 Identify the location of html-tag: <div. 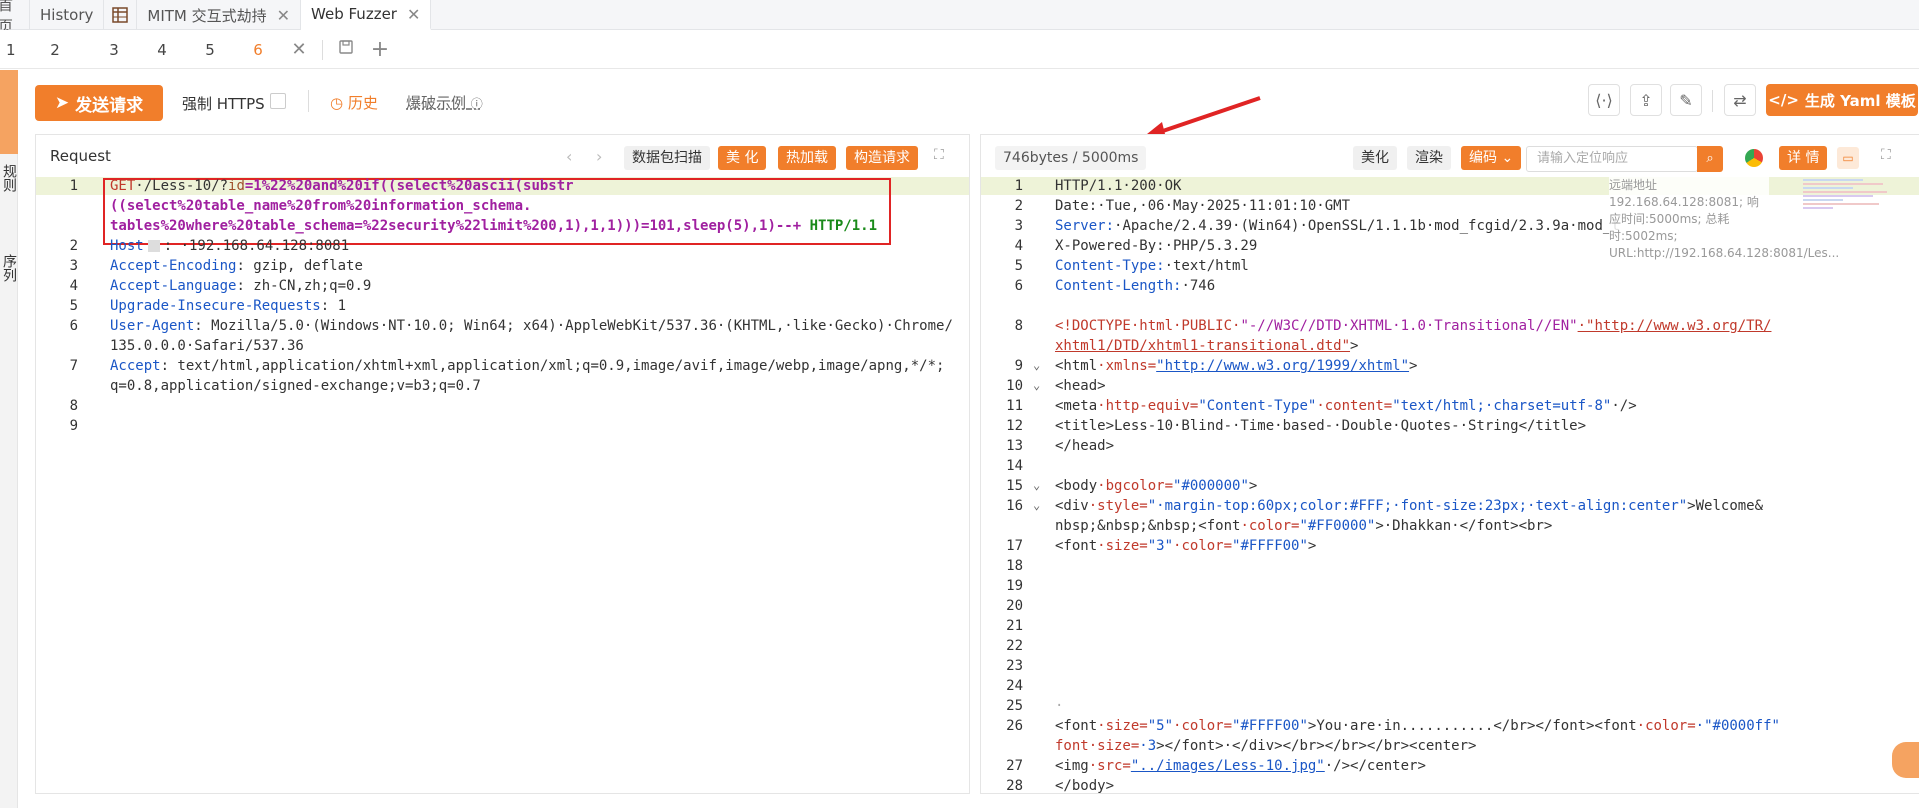
(1072, 506).